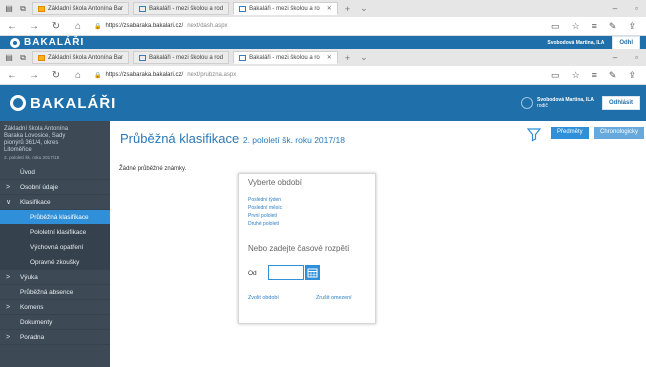 Image resolution: width=646 pixels, height=367 pixels. Describe the element at coordinates (312, 272) in the screenshot. I see `calendar-icon` at that location.